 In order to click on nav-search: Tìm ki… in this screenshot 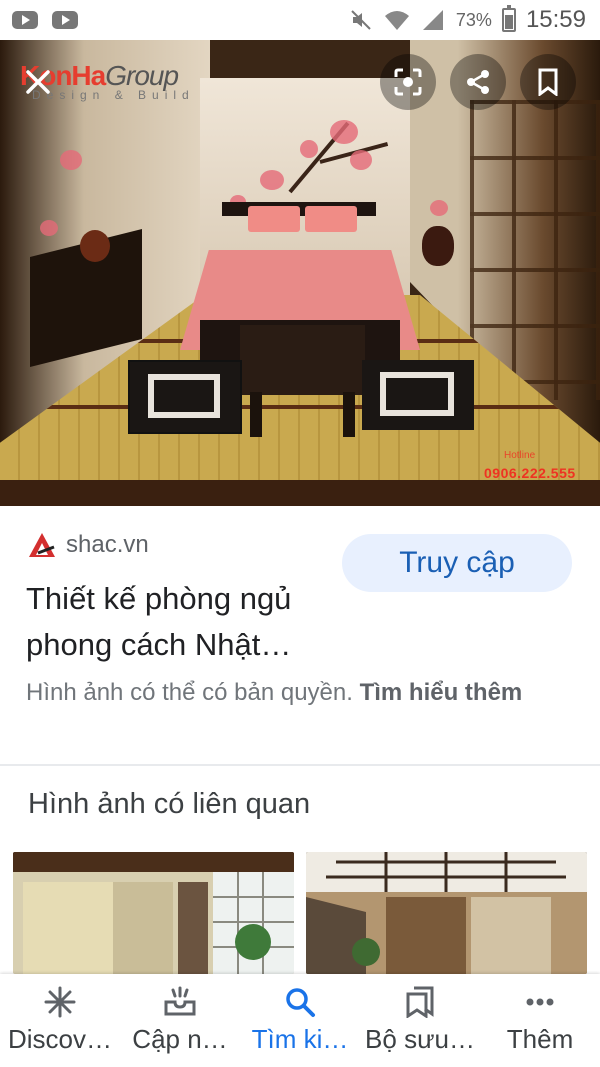, I will do `click(300, 1020)`.